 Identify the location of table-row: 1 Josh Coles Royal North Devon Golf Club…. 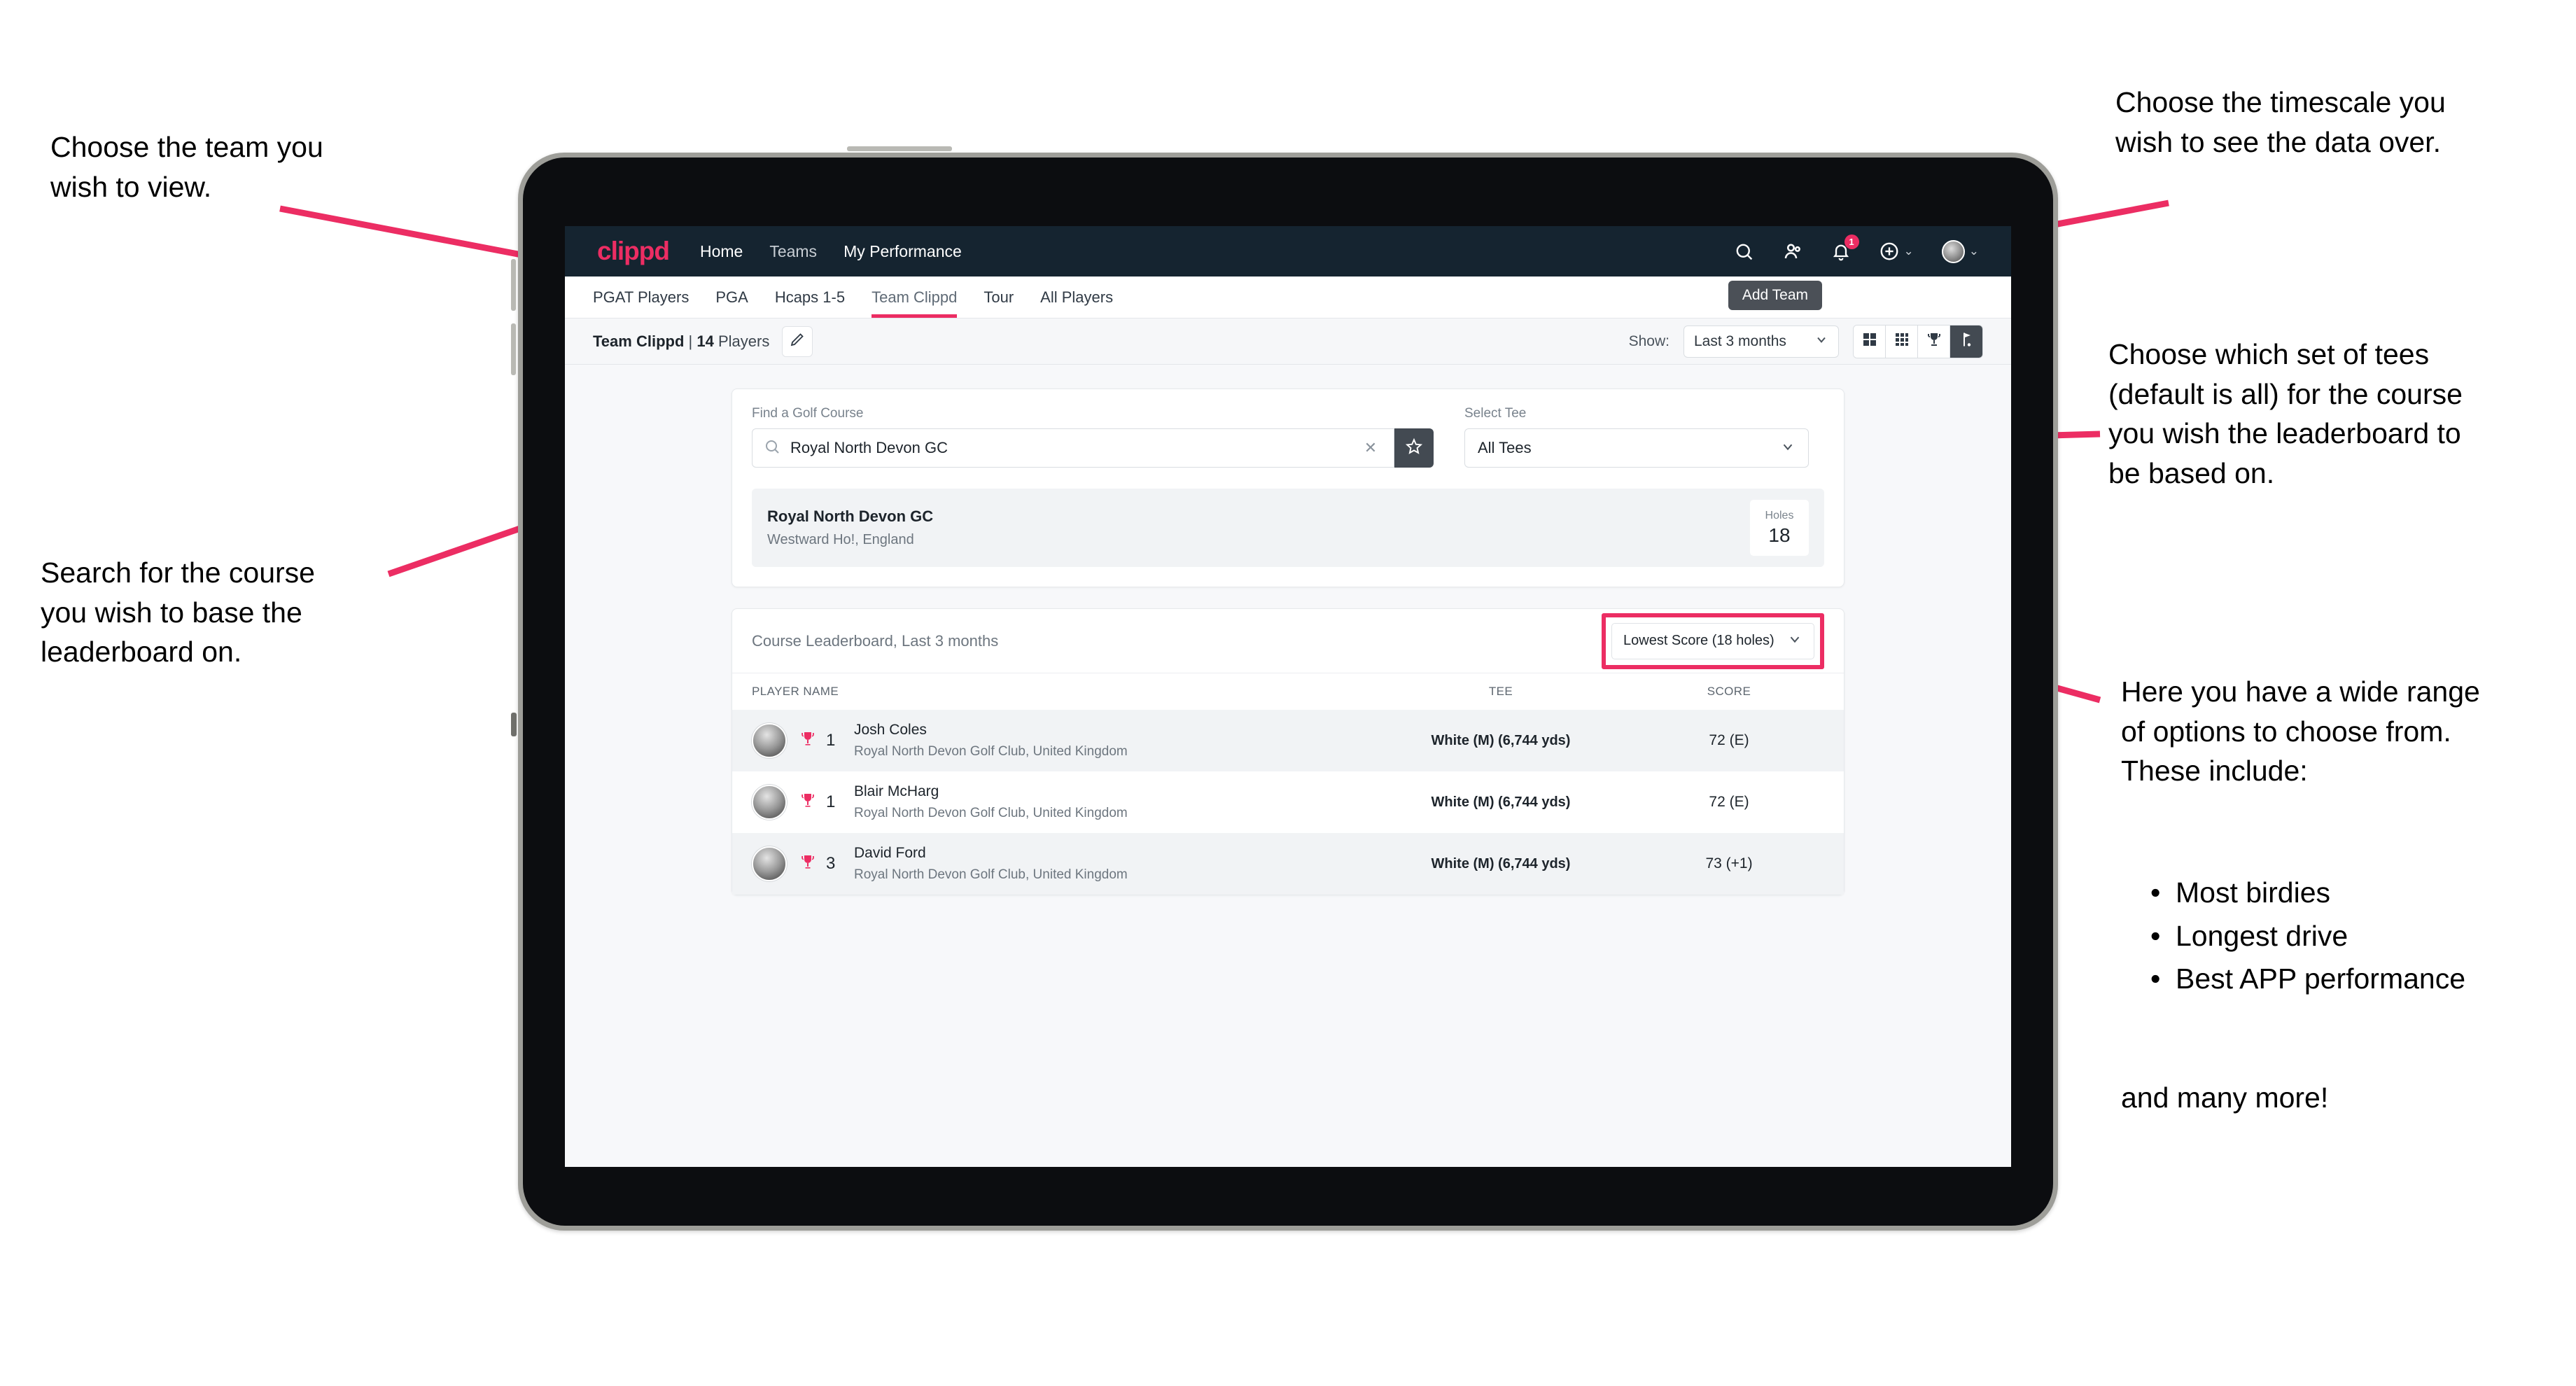
(1288, 740).